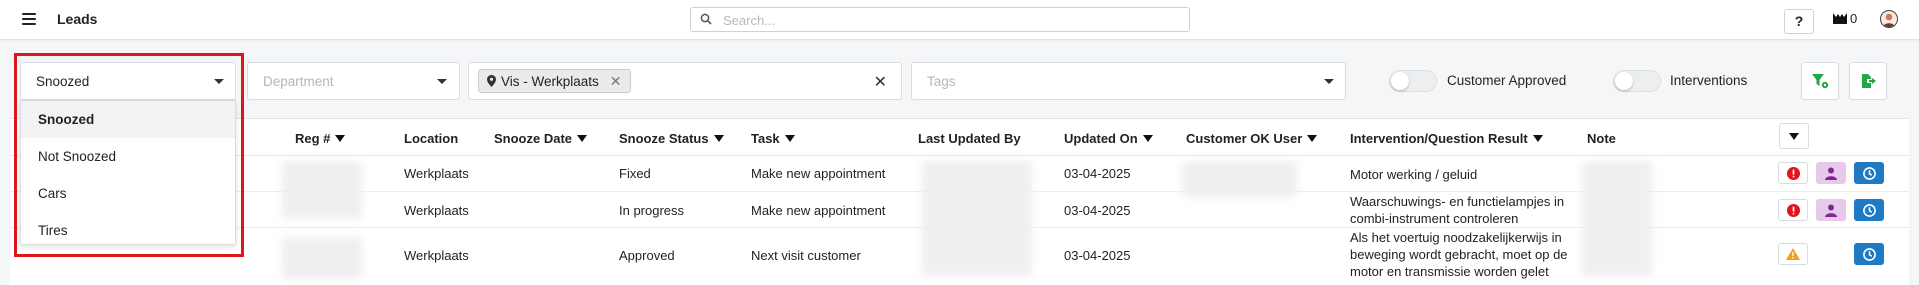 The height and width of the screenshot is (285, 1919). Describe the element at coordinates (959, 155) in the screenshot. I see `header-divider` at that location.